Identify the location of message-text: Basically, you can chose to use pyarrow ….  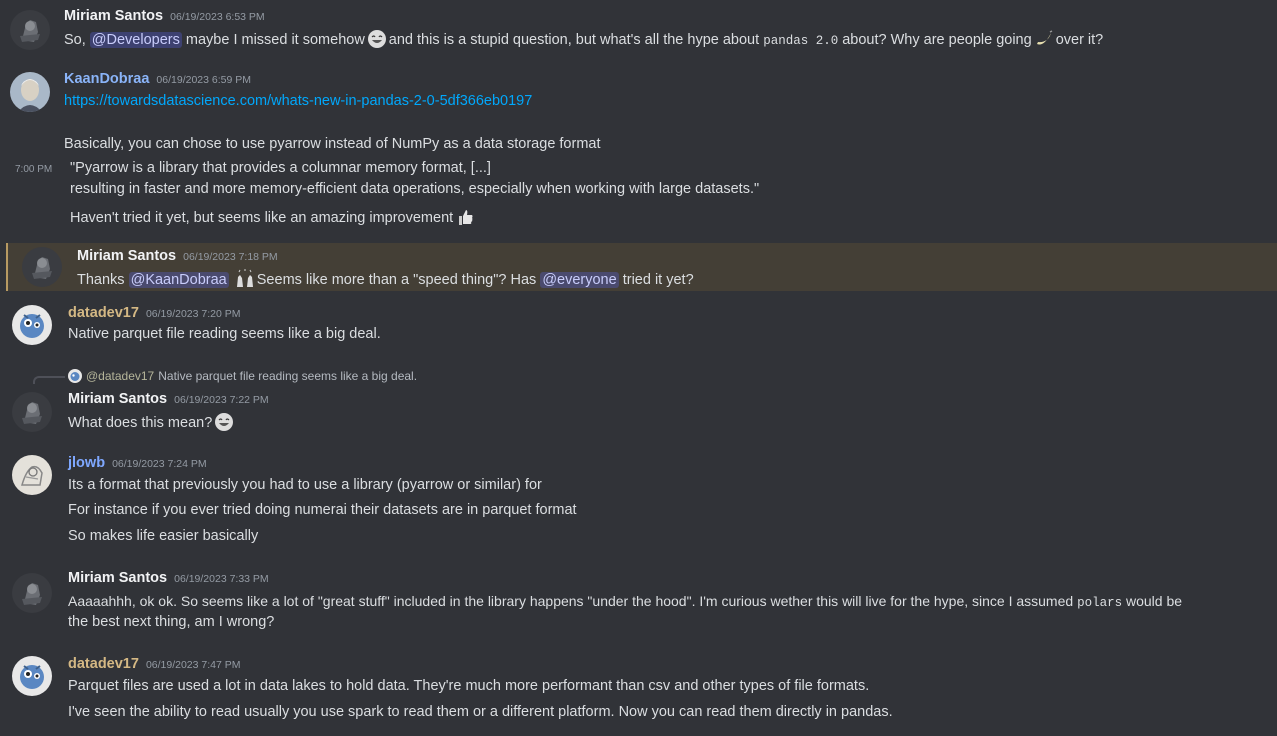
(332, 144).